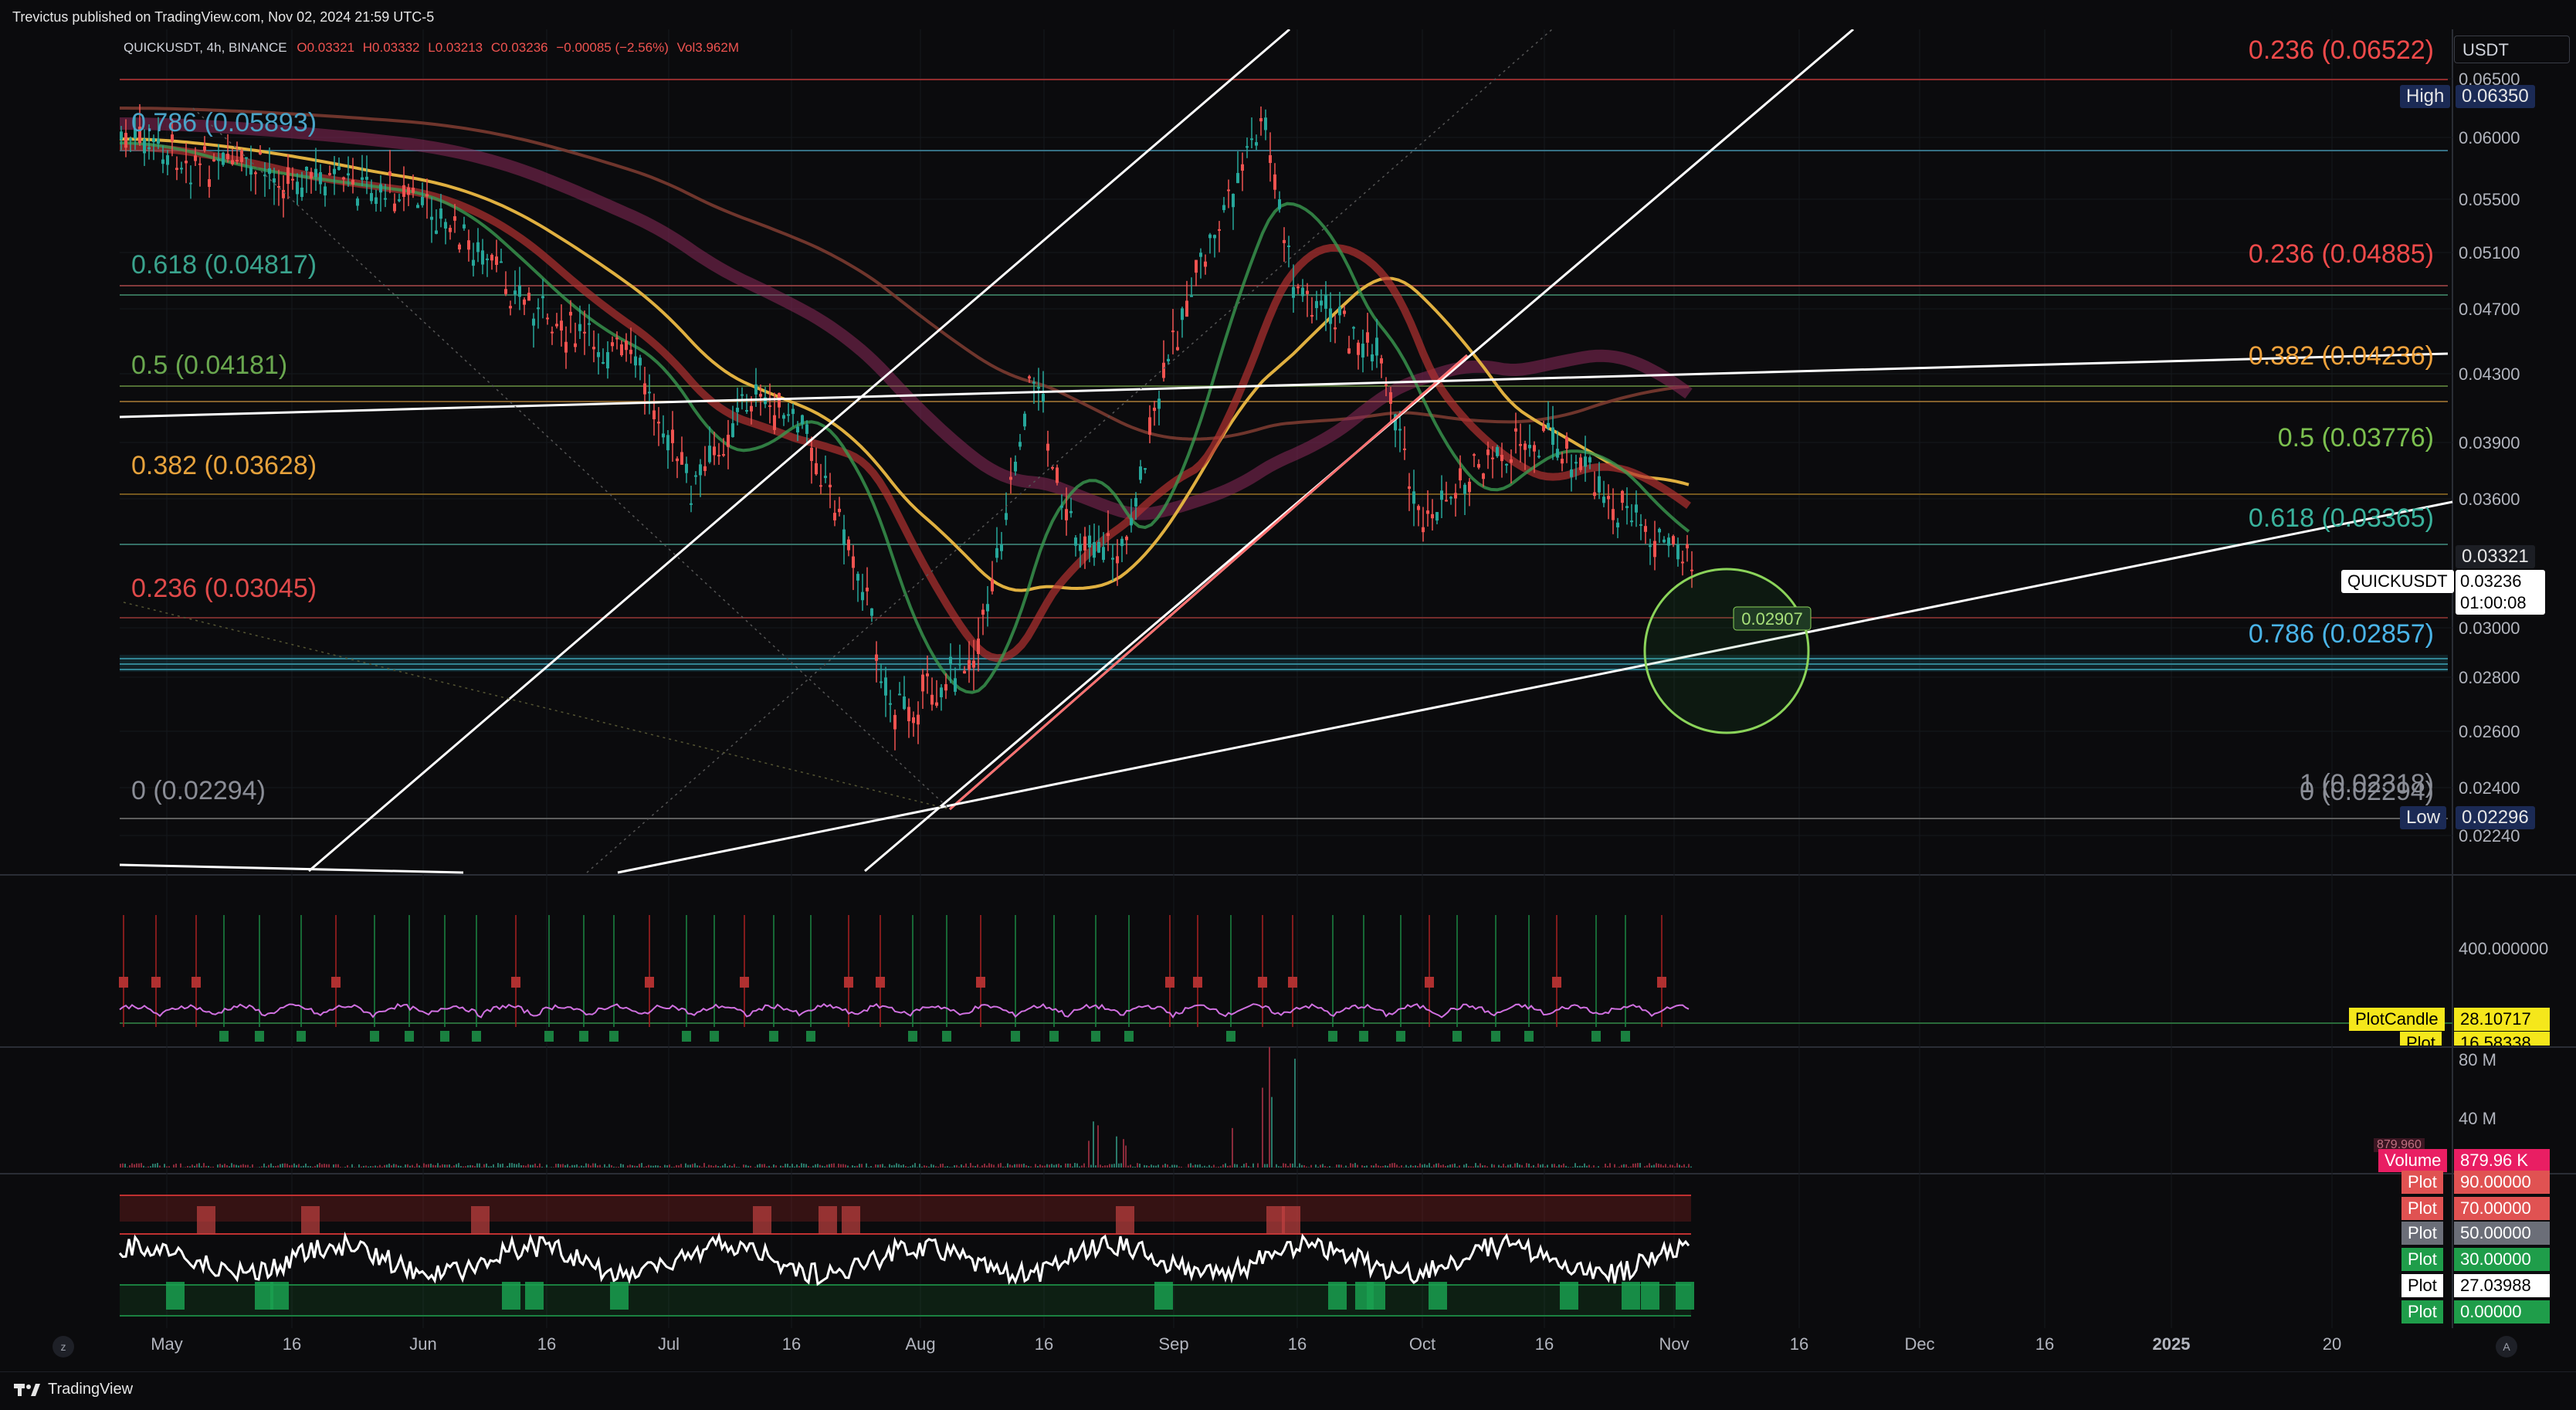 Image resolution: width=2576 pixels, height=1410 pixels. Describe the element at coordinates (2422, 1233) in the screenshot. I see `rsi-level-label: Plot` at that location.